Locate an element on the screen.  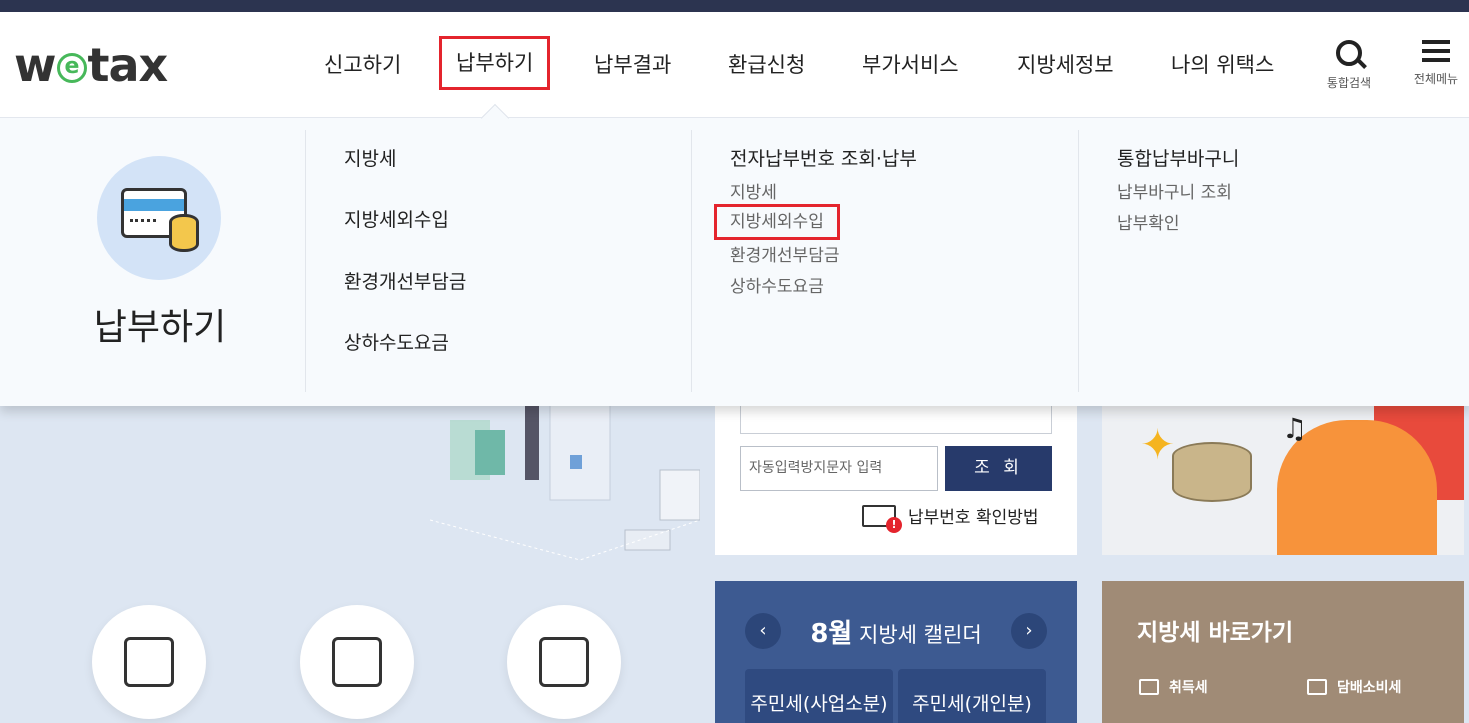
receipt-warning-icon is located at coordinates (882, 518).